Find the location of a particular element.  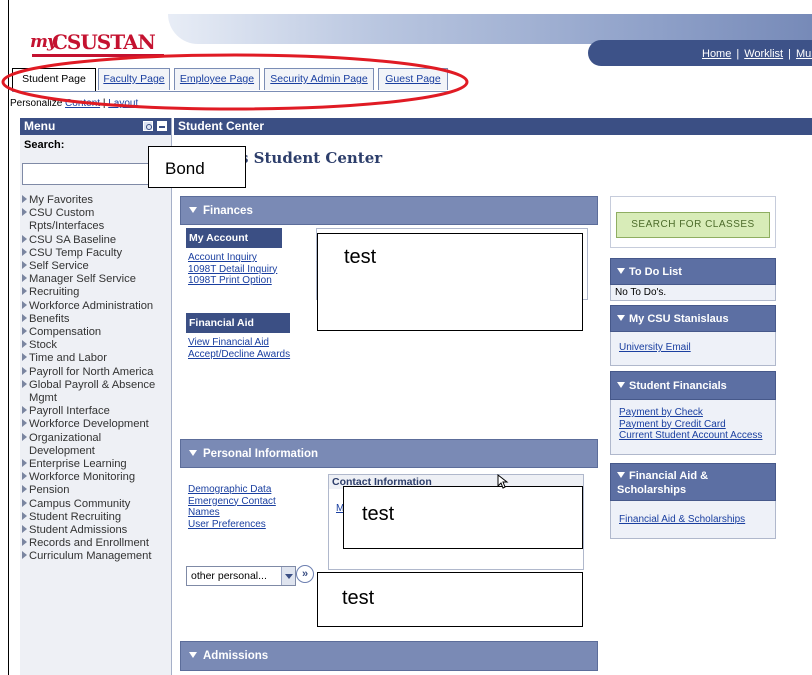

pagelet-title: Student Financials is located at coordinates (678, 386).